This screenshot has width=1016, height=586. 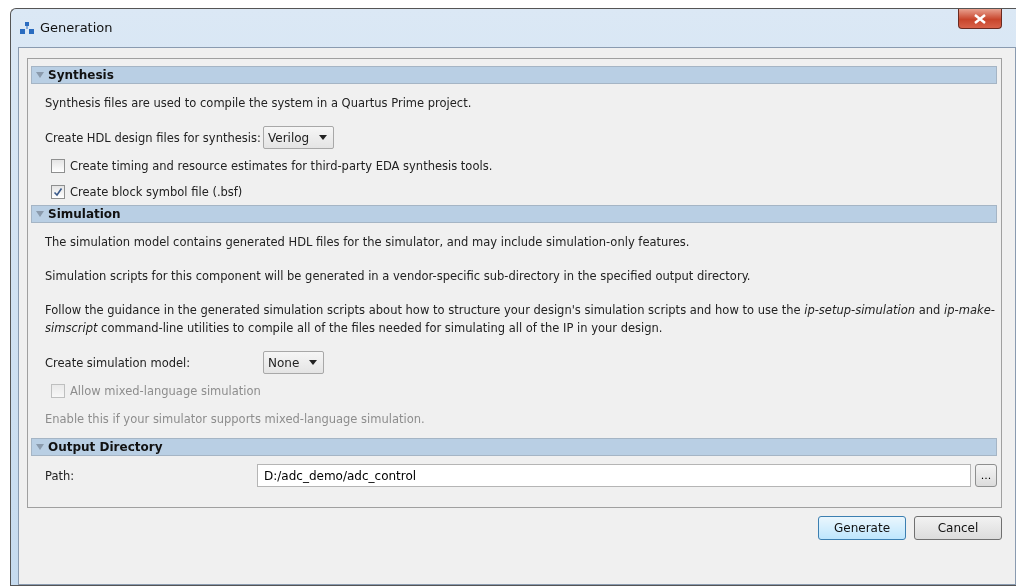 What do you see at coordinates (60, 476) in the screenshot?
I see `field-label: Path:` at bounding box center [60, 476].